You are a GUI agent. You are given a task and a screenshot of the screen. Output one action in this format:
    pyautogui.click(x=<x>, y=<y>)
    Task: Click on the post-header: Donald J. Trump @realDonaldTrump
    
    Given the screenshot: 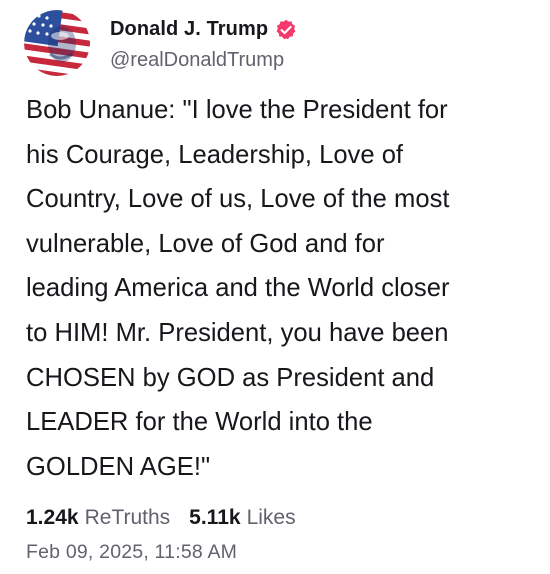 What is the action you would take?
    pyautogui.click(x=160, y=43)
    